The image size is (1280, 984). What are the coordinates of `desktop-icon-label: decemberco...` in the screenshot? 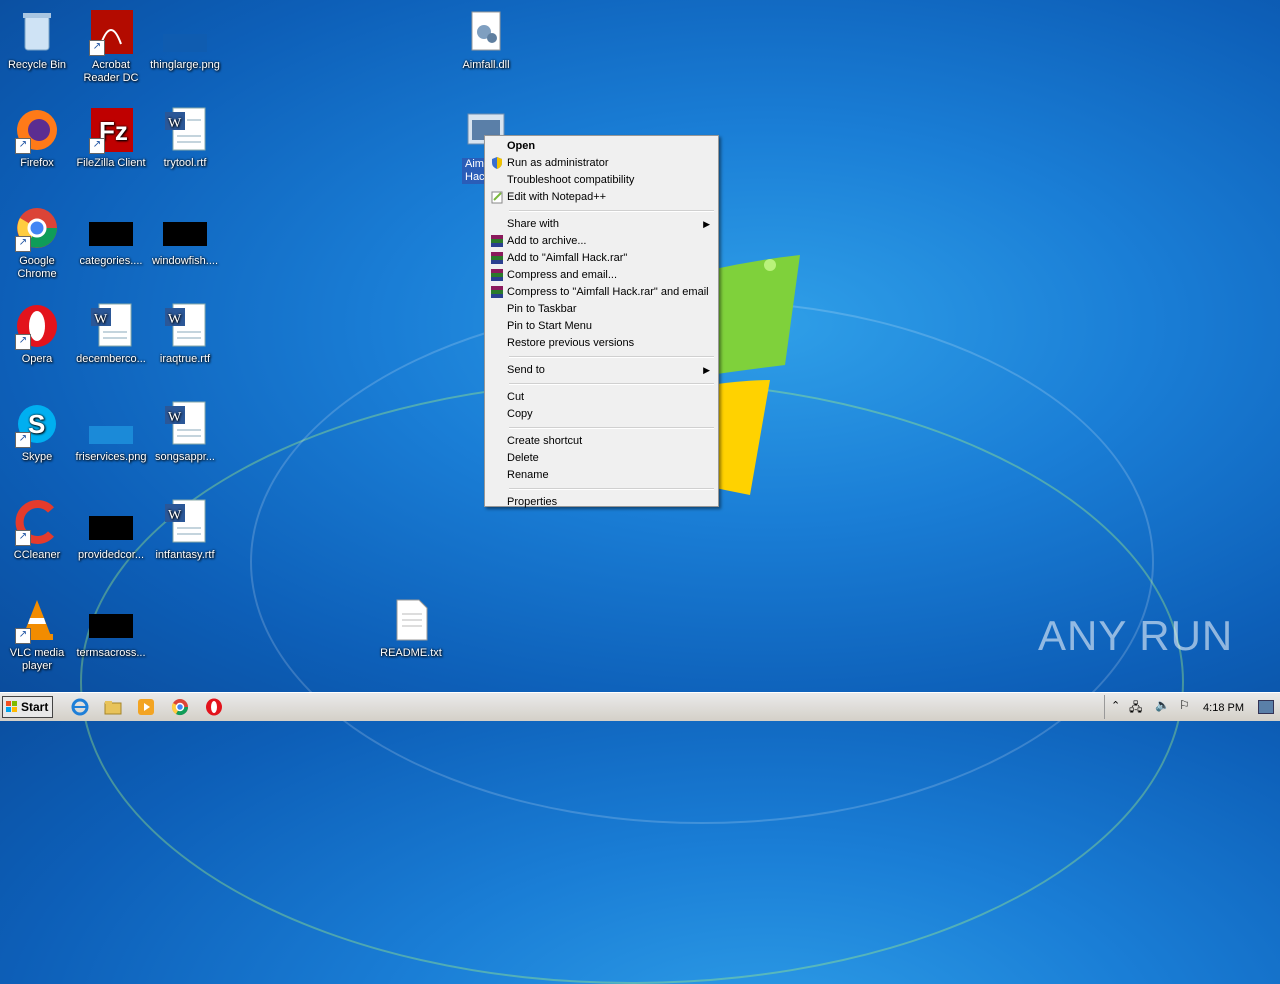 It's located at (111, 359).